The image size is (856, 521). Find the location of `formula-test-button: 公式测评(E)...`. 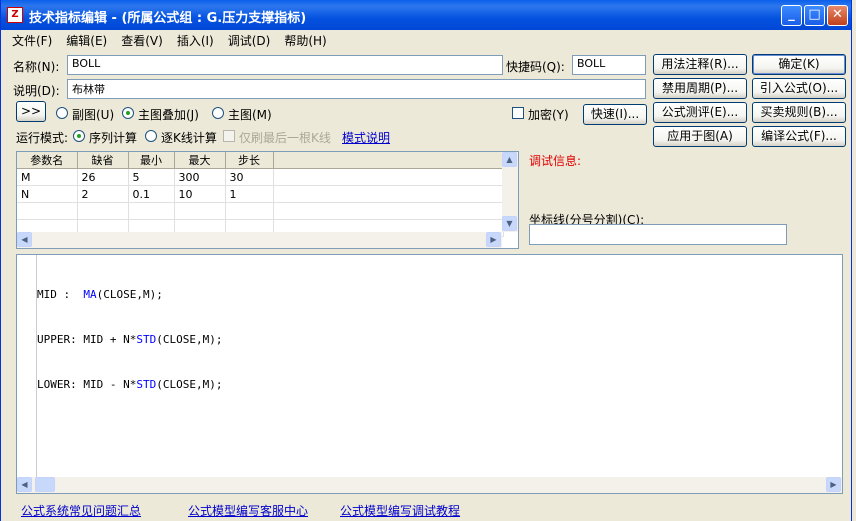

formula-test-button: 公式测评(E)... is located at coordinates (700, 112).